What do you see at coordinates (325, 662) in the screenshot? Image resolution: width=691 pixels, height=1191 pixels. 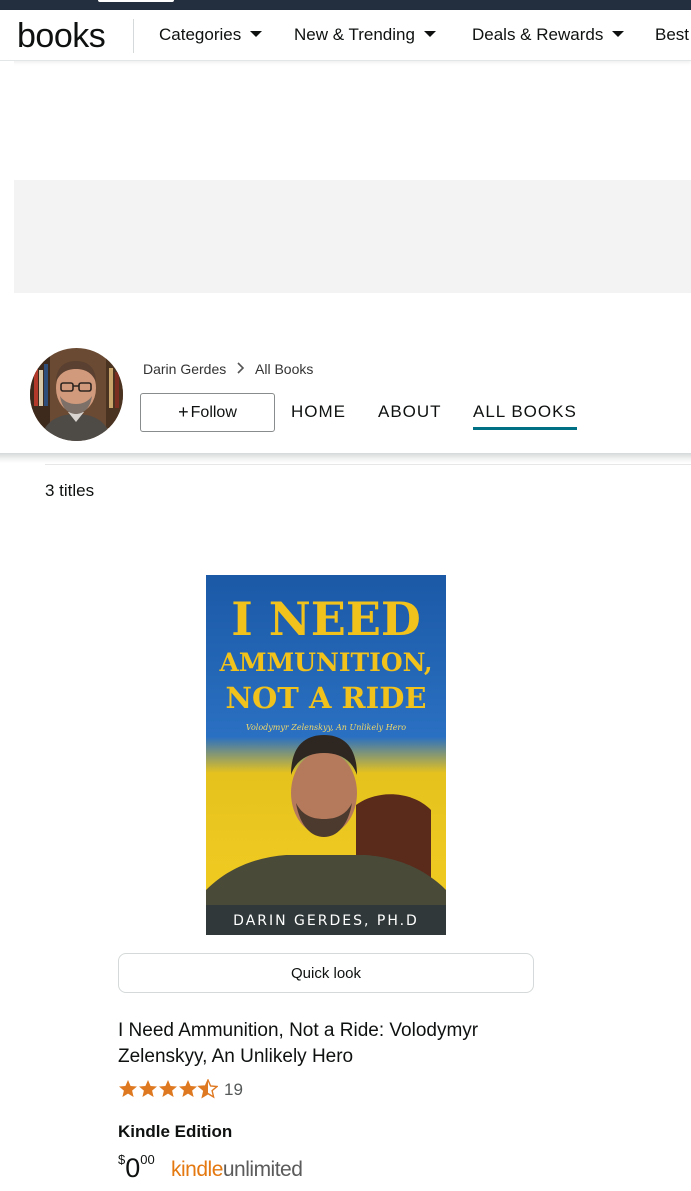 I see `cover-line2: AMMUNITION,` at bounding box center [325, 662].